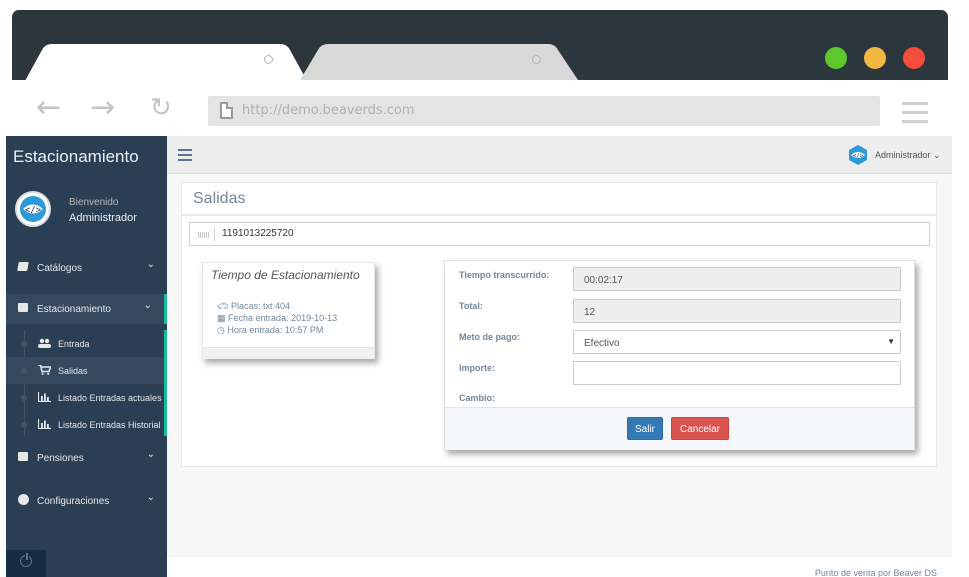 The height and width of the screenshot is (577, 969). I want to click on power-icon, so click(26, 560).